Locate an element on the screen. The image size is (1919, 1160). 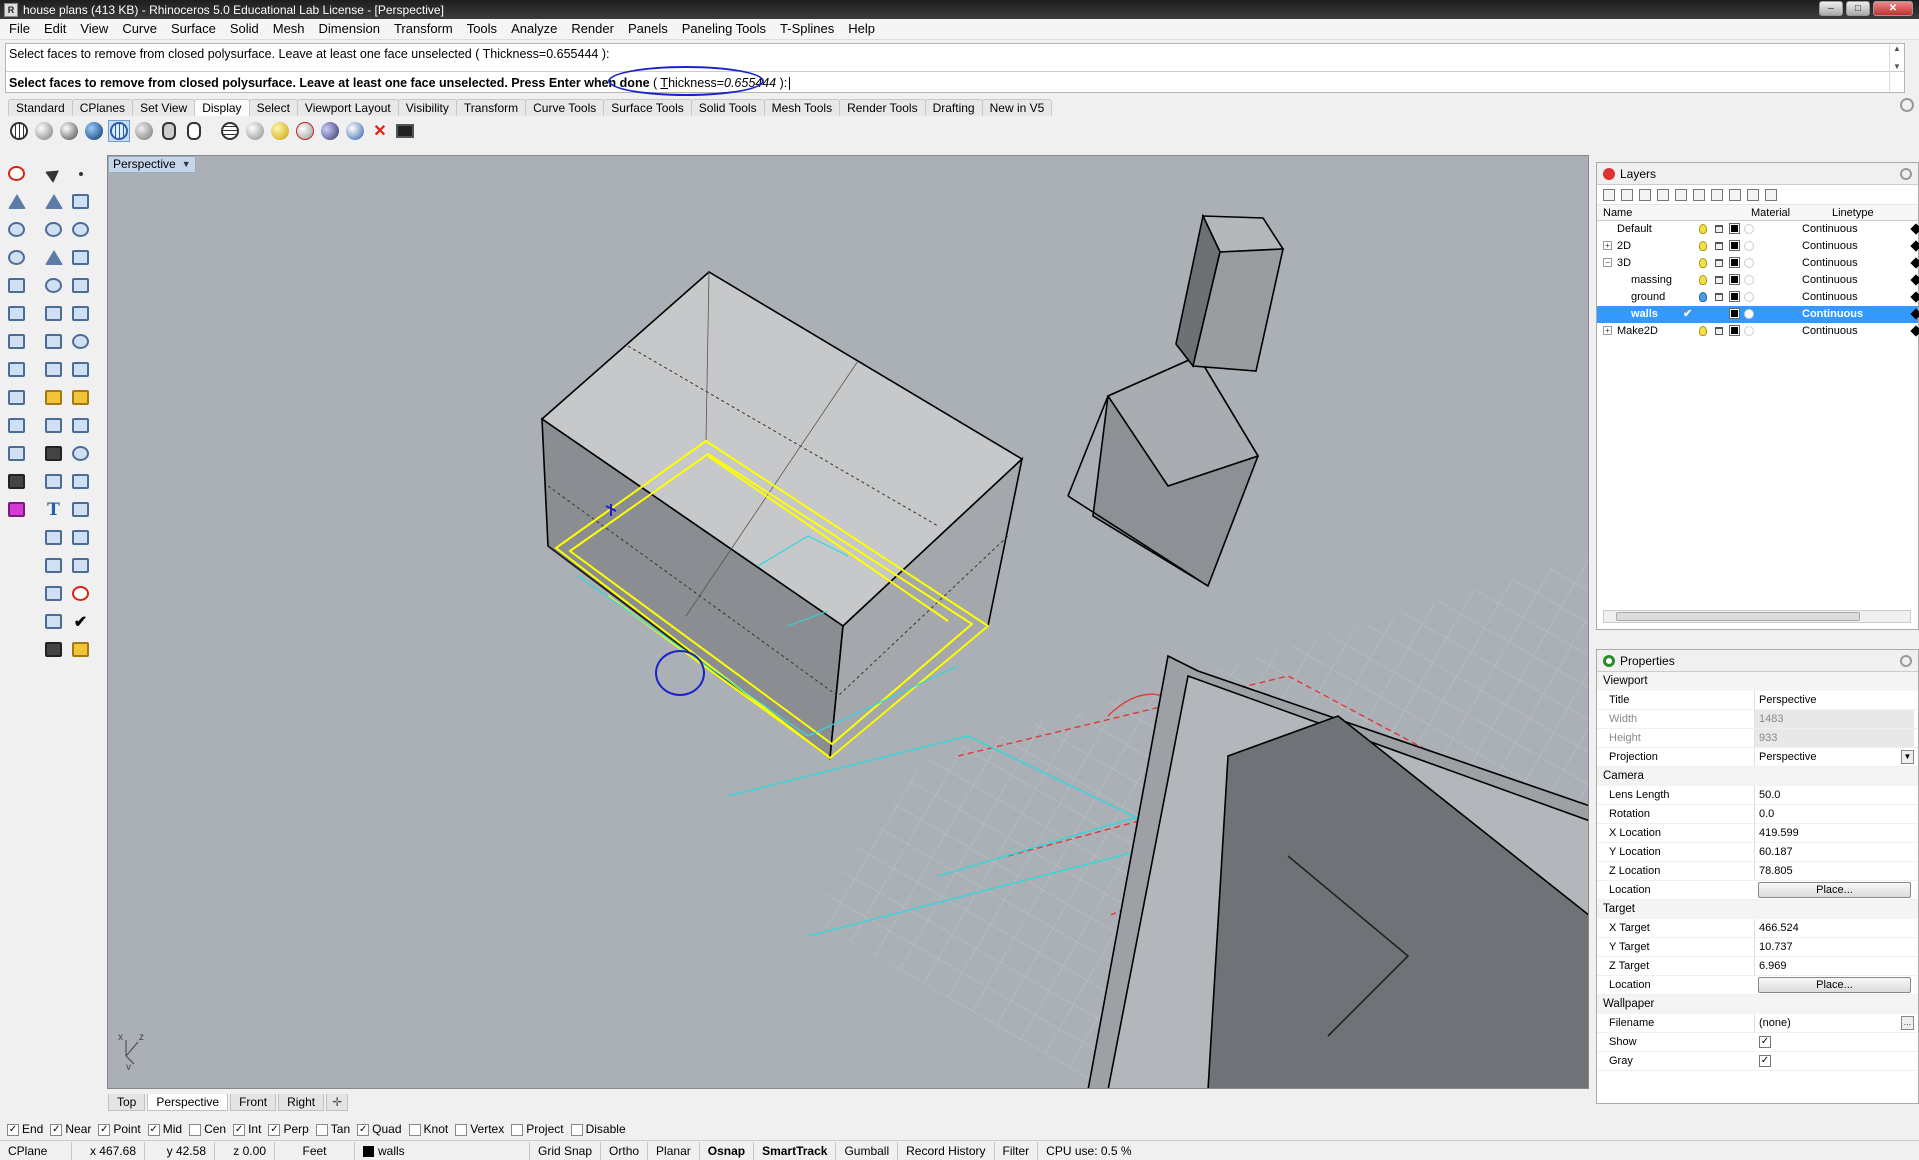
surface-loft-icon is located at coordinates (80, 313).